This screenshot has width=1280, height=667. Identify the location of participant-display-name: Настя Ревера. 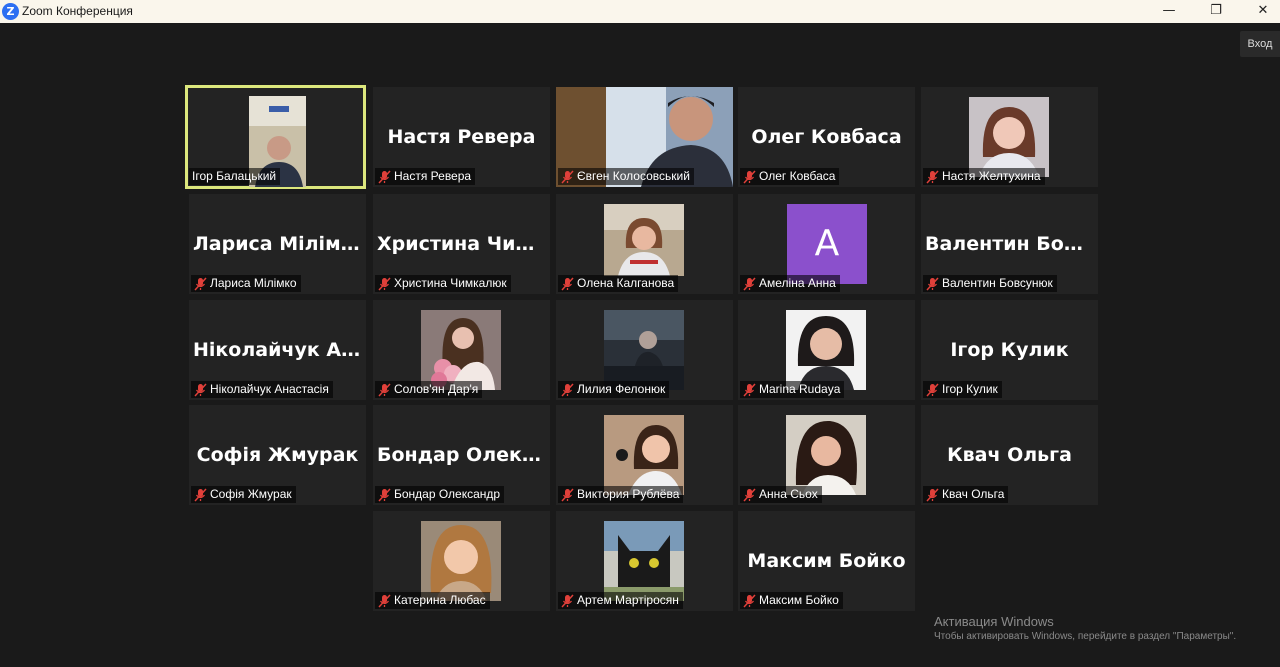
(461, 137).